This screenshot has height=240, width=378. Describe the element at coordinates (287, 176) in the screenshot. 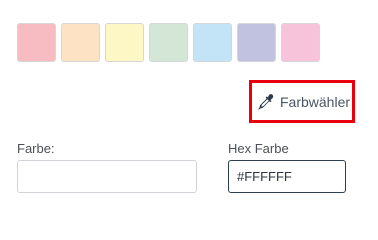

I see `hex-color-input` at that location.